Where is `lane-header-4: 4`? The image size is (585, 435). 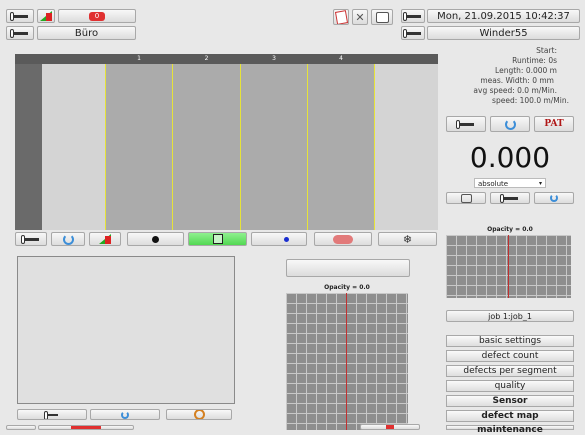 lane-header-4: 4 is located at coordinates (341, 58).